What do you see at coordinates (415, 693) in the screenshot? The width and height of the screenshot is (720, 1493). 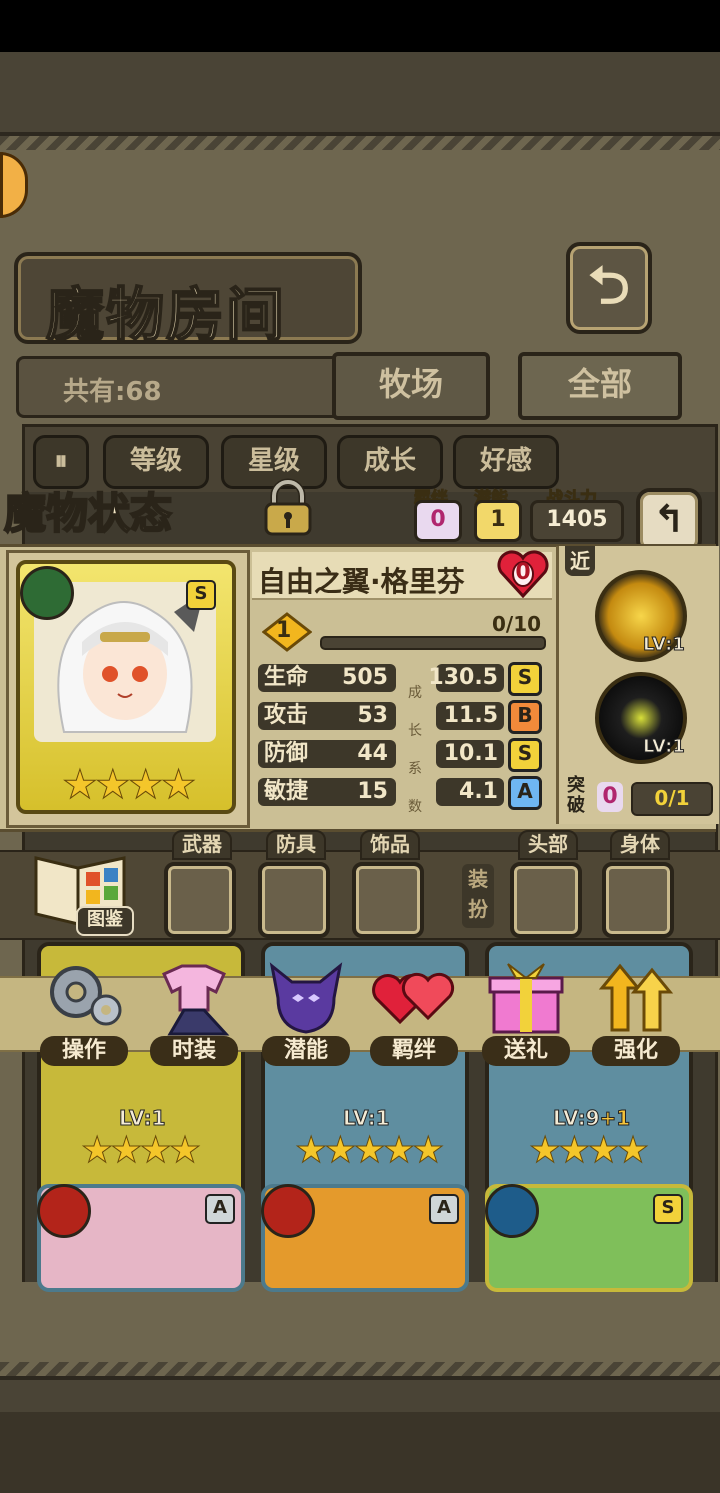 I see `growth-caption-char: 成` at bounding box center [415, 693].